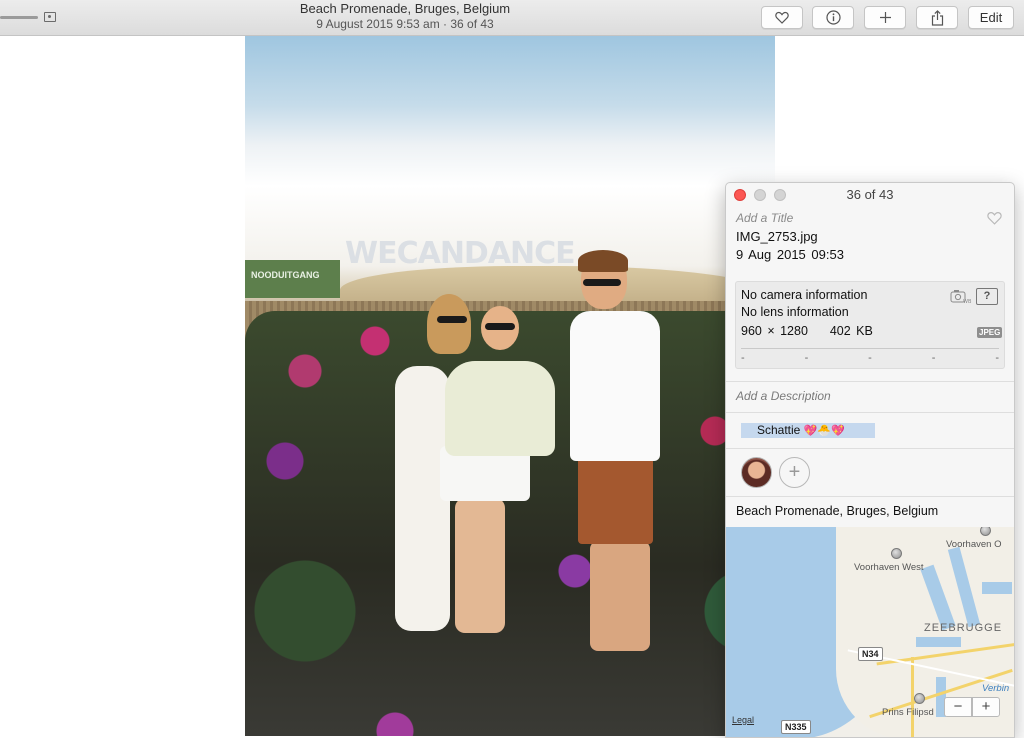  Describe the element at coordinates (794, 472) in the screenshot. I see `add-face-button: +` at that location.